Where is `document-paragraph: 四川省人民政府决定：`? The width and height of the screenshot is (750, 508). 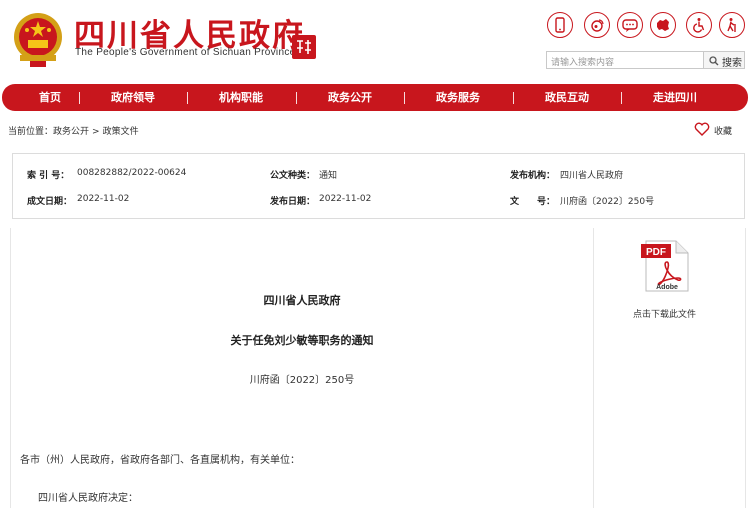 document-paragraph: 四川省人民政府决定： is located at coordinates (88, 498).